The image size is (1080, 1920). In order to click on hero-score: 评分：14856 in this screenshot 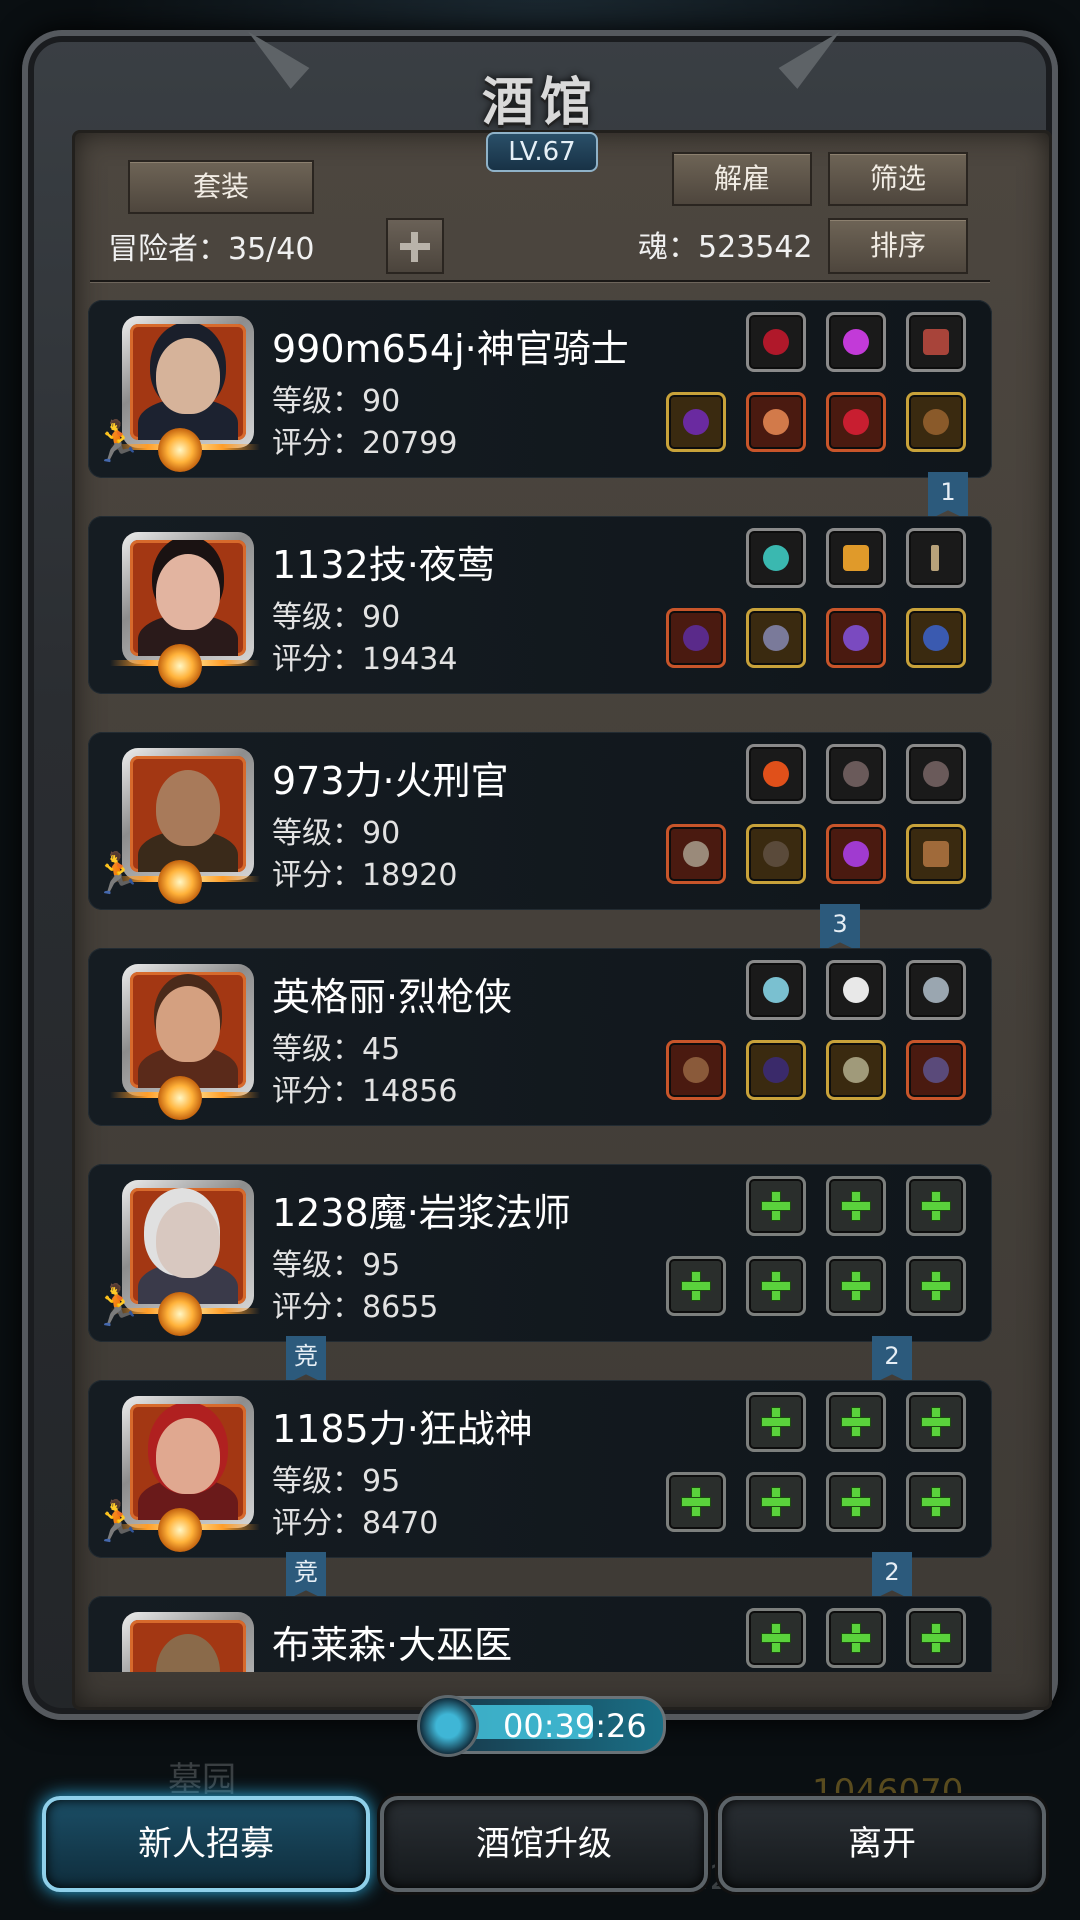, I will do `click(365, 1091)`.